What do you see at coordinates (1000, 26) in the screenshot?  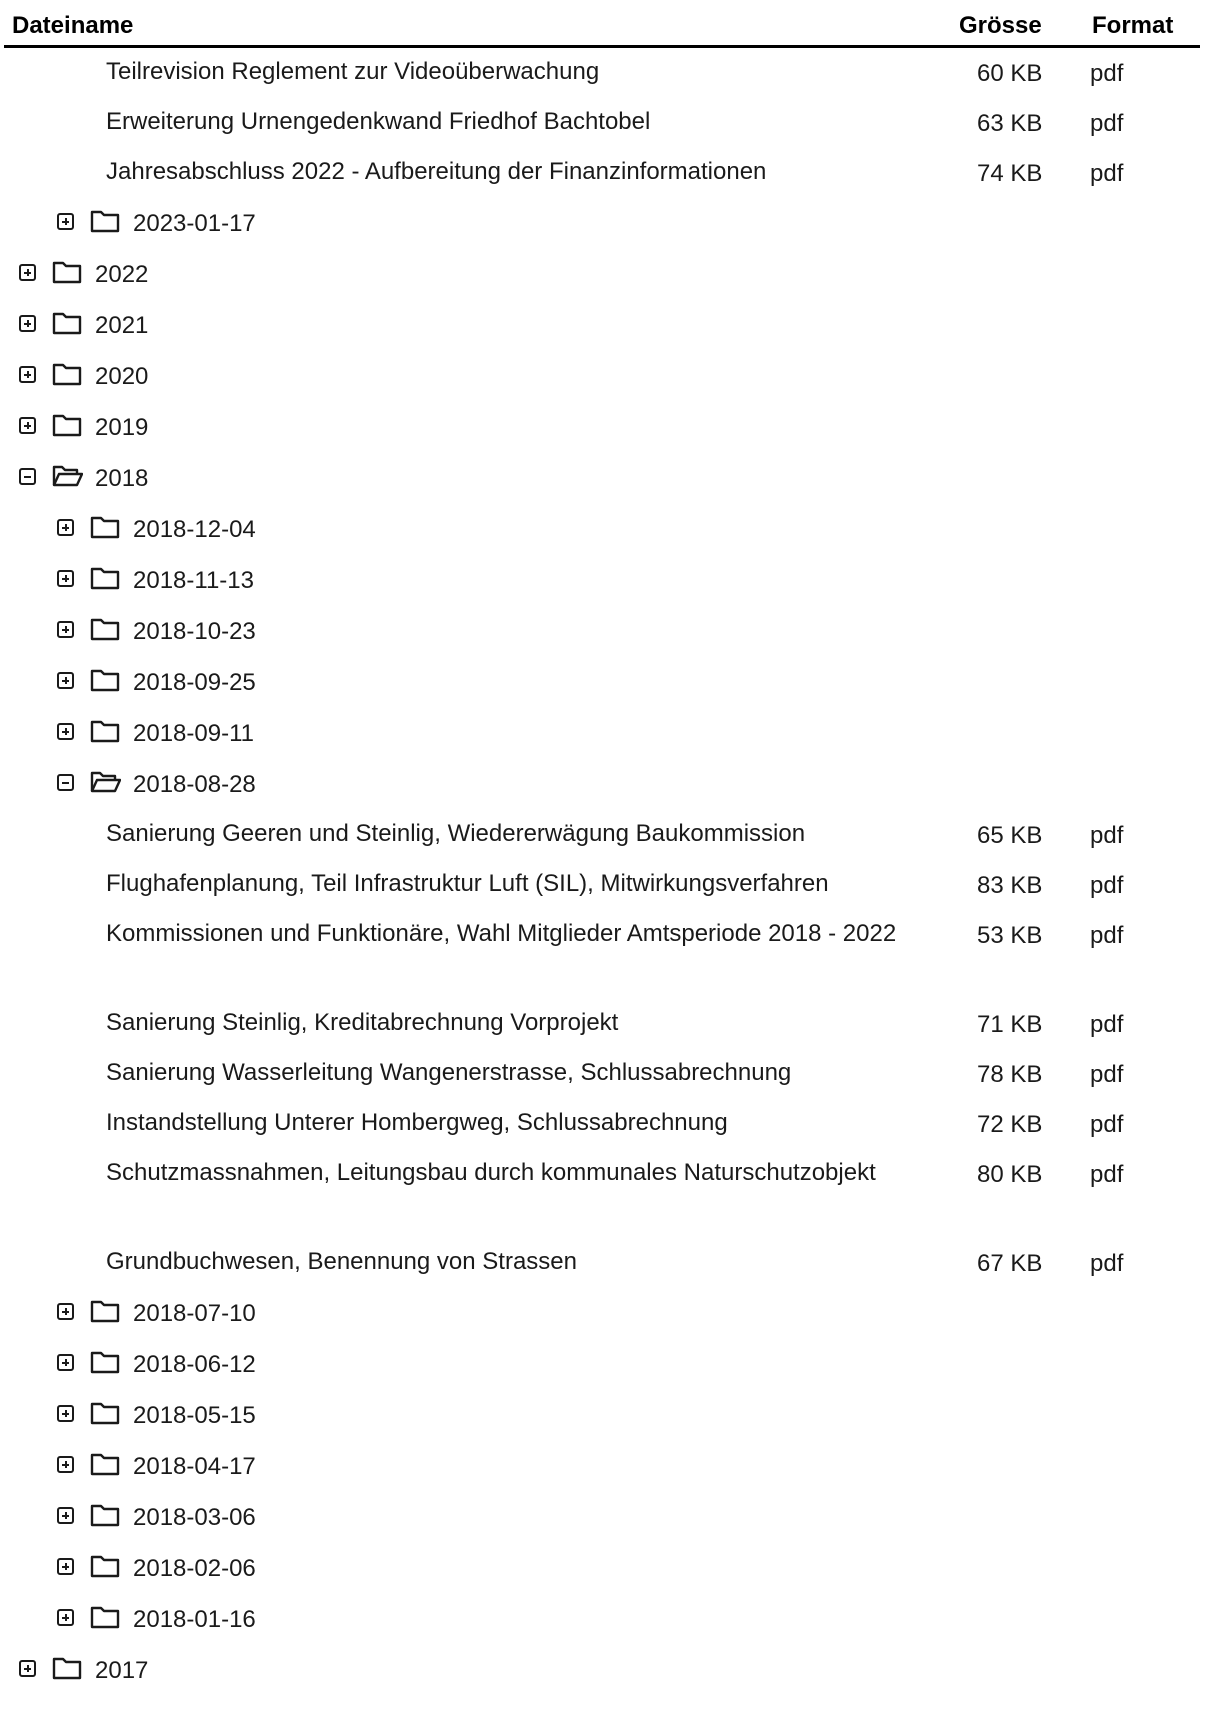 I see `column-header-size: Grösse` at bounding box center [1000, 26].